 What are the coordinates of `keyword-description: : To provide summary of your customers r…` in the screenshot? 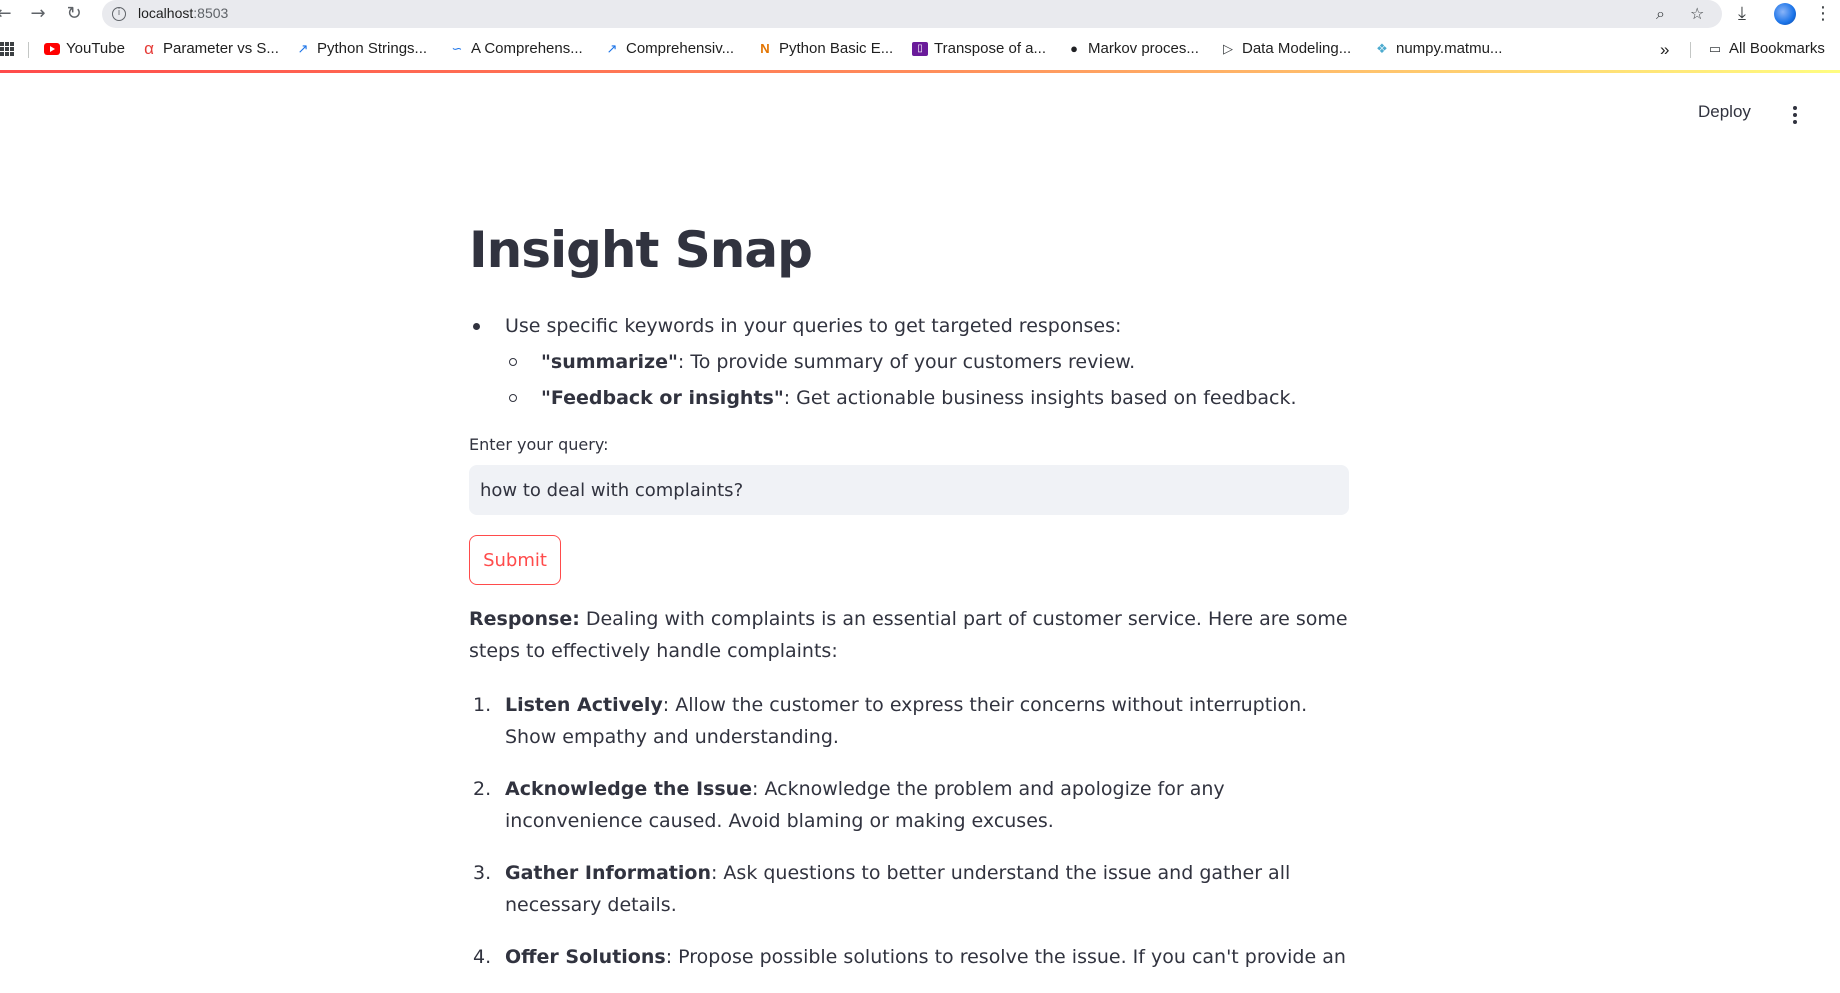 It's located at (906, 362).